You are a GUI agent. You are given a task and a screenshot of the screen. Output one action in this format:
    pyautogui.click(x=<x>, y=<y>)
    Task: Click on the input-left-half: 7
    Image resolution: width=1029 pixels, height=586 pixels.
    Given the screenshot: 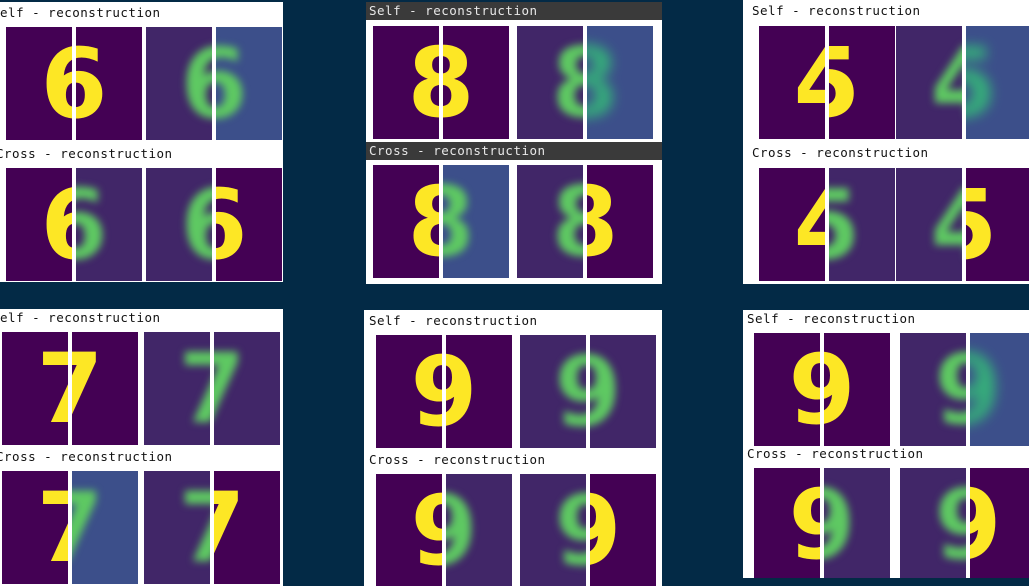 What is the action you would take?
    pyautogui.click(x=35, y=527)
    